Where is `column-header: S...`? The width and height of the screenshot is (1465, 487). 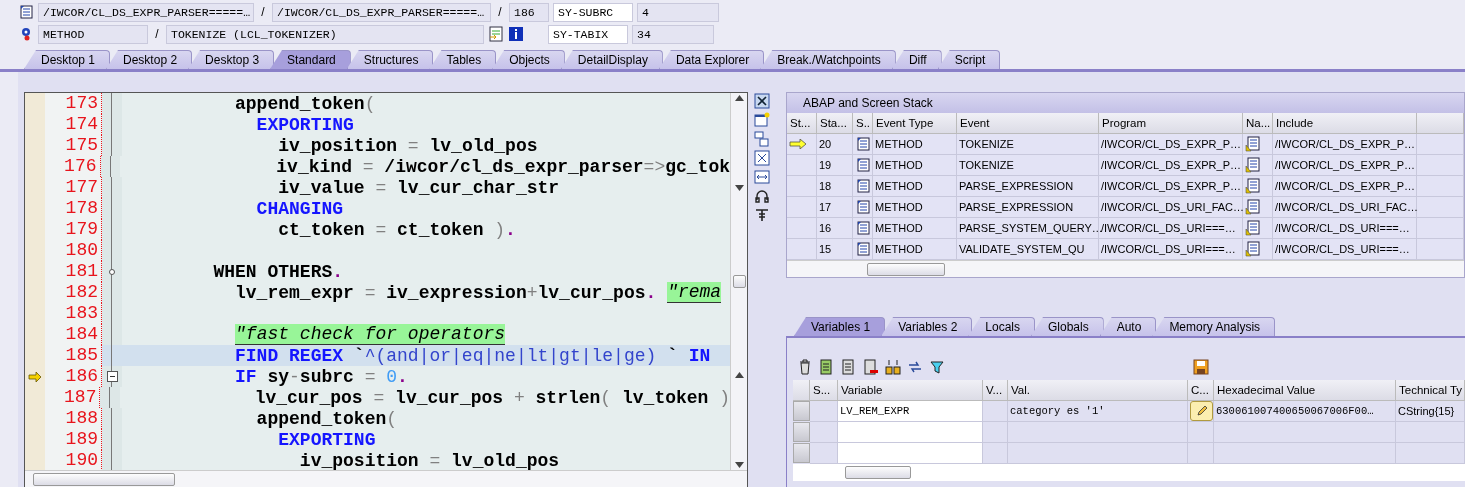 column-header: S... is located at coordinates (824, 390).